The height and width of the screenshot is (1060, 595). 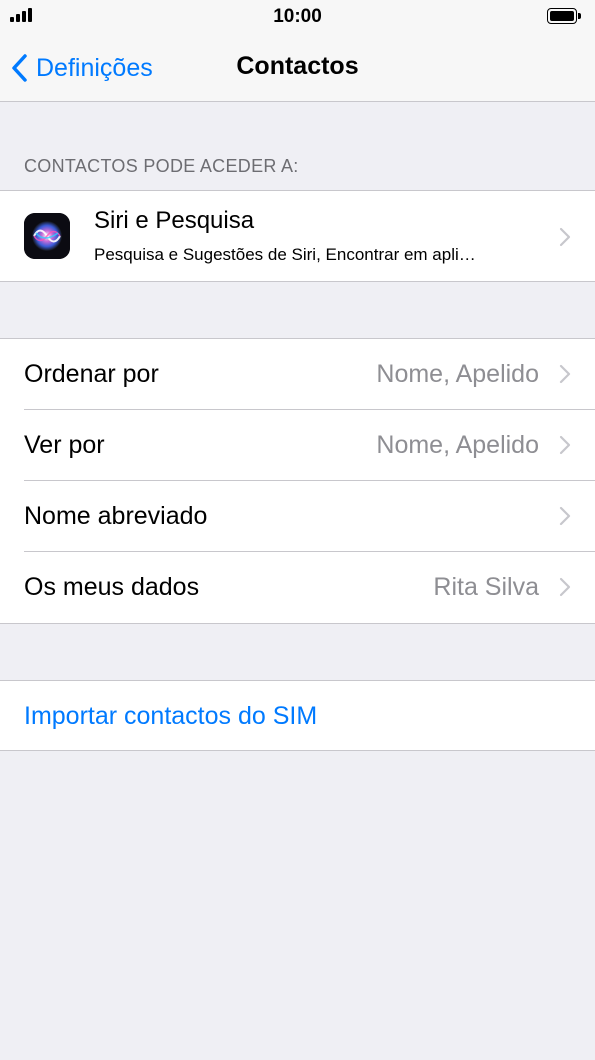 What do you see at coordinates (116, 516) in the screenshot?
I see `short-name-label: Nome abreviado` at bounding box center [116, 516].